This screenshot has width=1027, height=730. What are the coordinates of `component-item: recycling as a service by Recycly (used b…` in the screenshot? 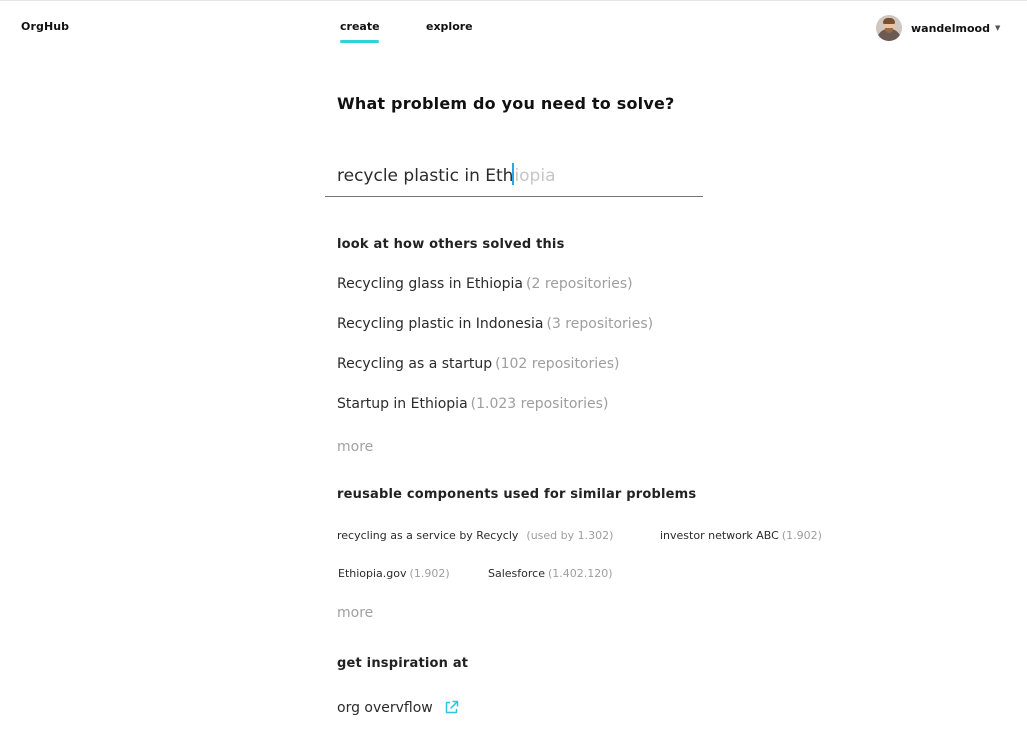 It's located at (475, 535).